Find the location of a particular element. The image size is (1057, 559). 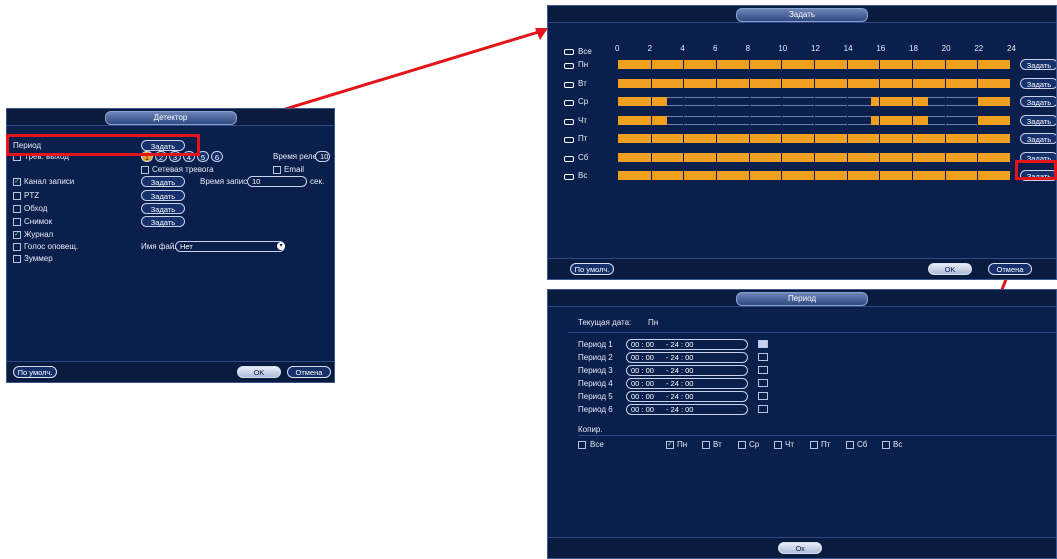

window-title: Детектор is located at coordinates (170, 118).